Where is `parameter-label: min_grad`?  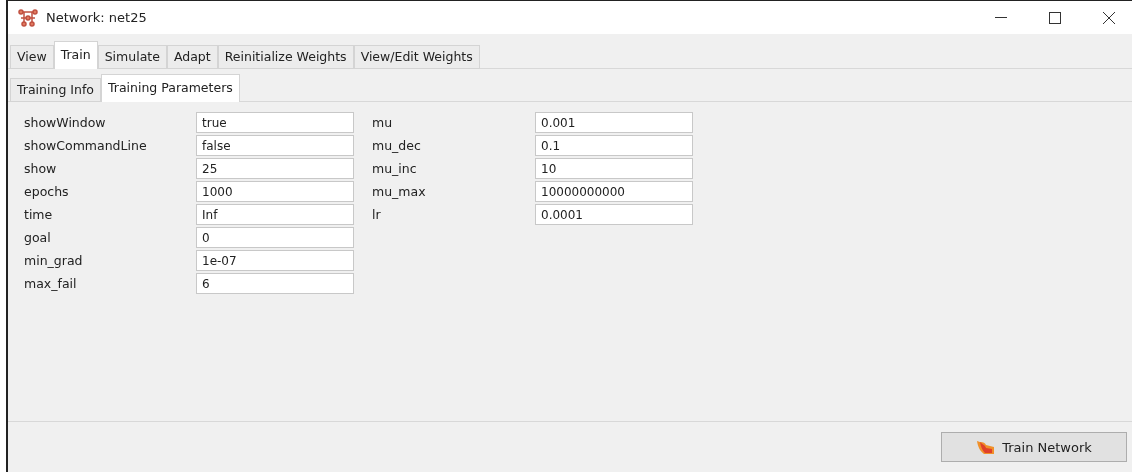 parameter-label: min_grad is located at coordinates (53, 261).